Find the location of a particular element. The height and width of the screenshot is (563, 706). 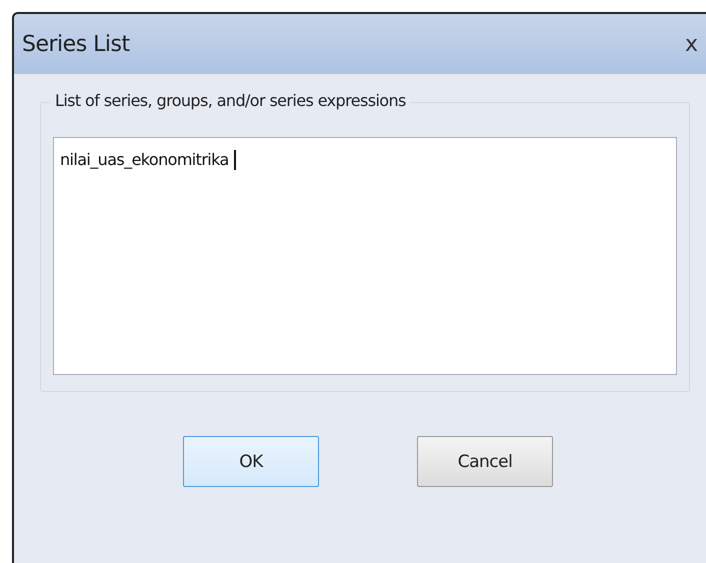

text-cursor is located at coordinates (235, 160).